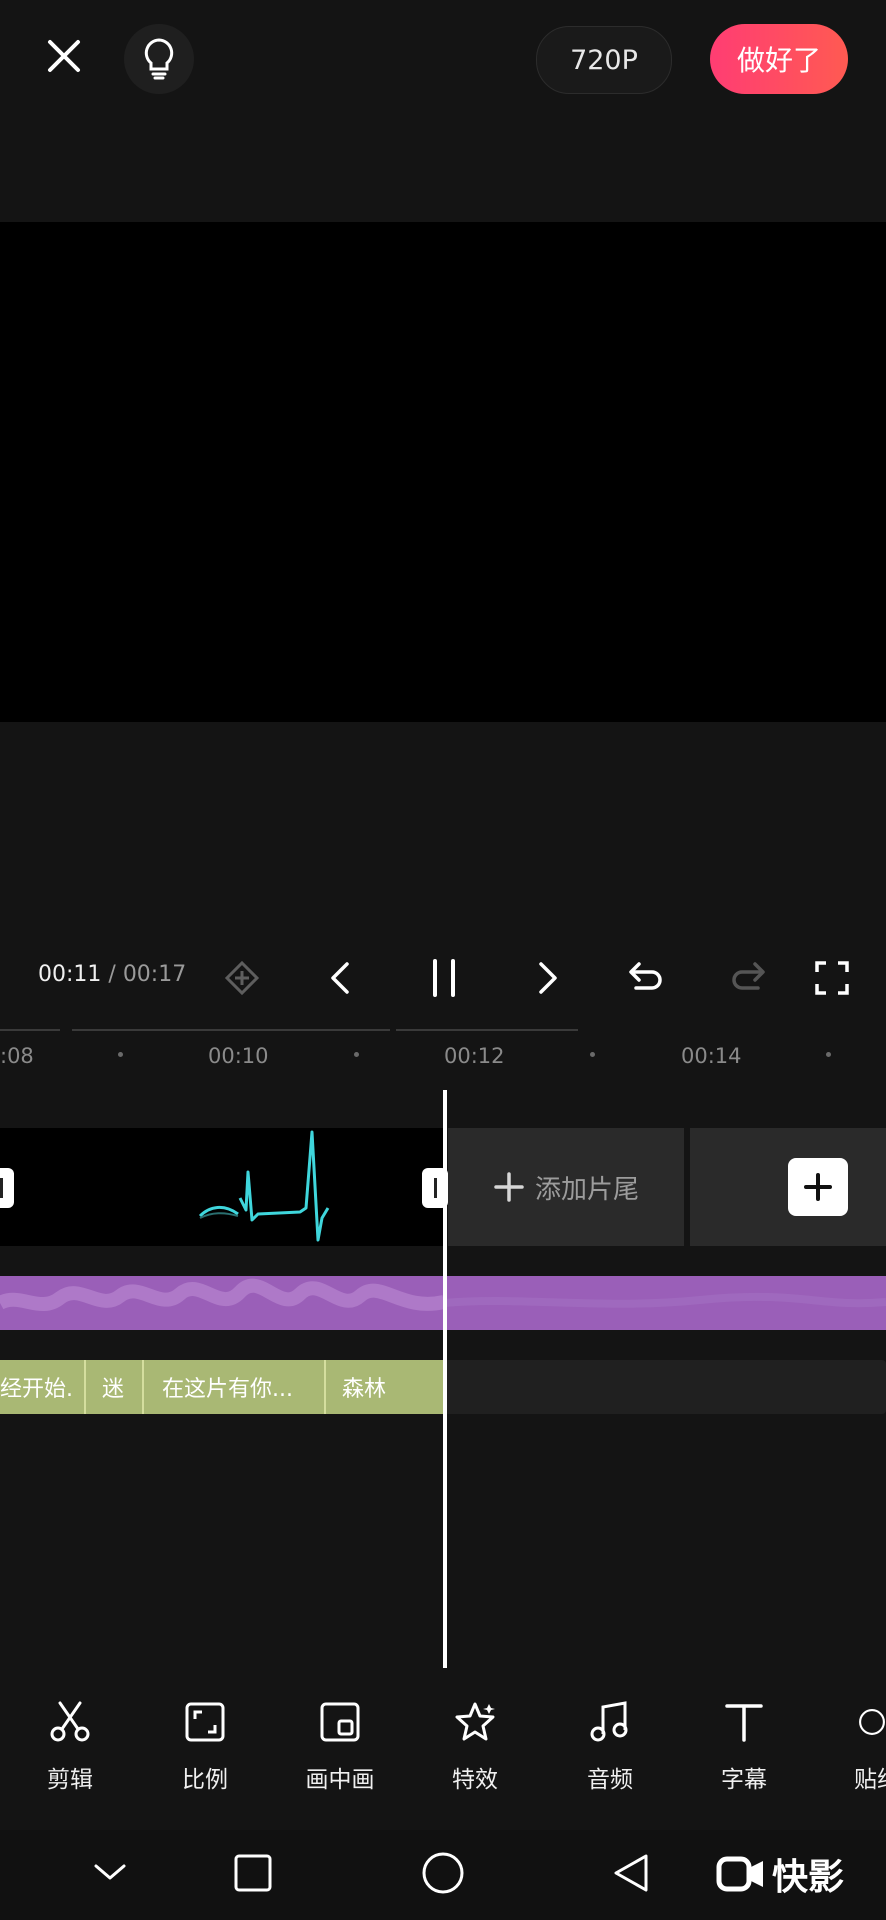 This screenshot has height=1920, width=886. I want to click on tool-sticker: 贴纸, so click(852, 1743).